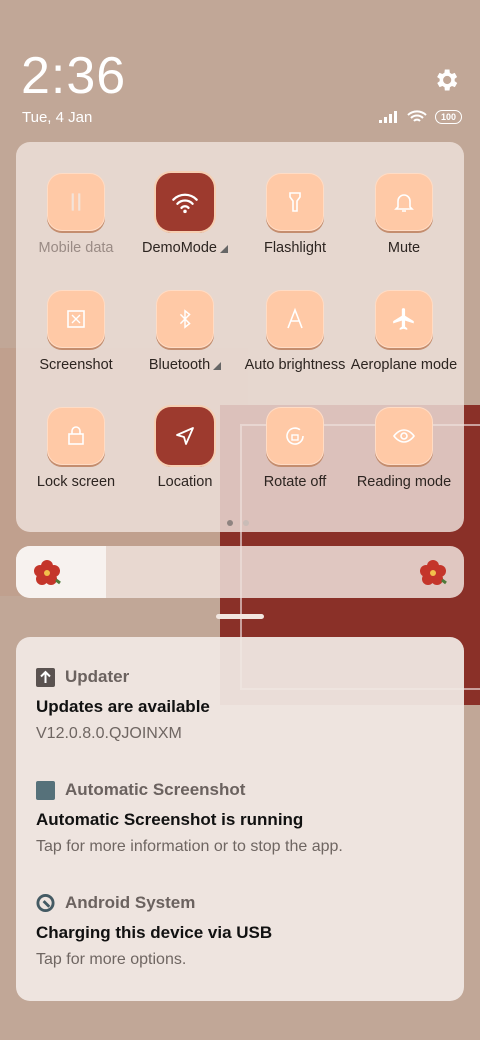  What do you see at coordinates (76, 482) in the screenshot?
I see `tile-label: Lock screen` at bounding box center [76, 482].